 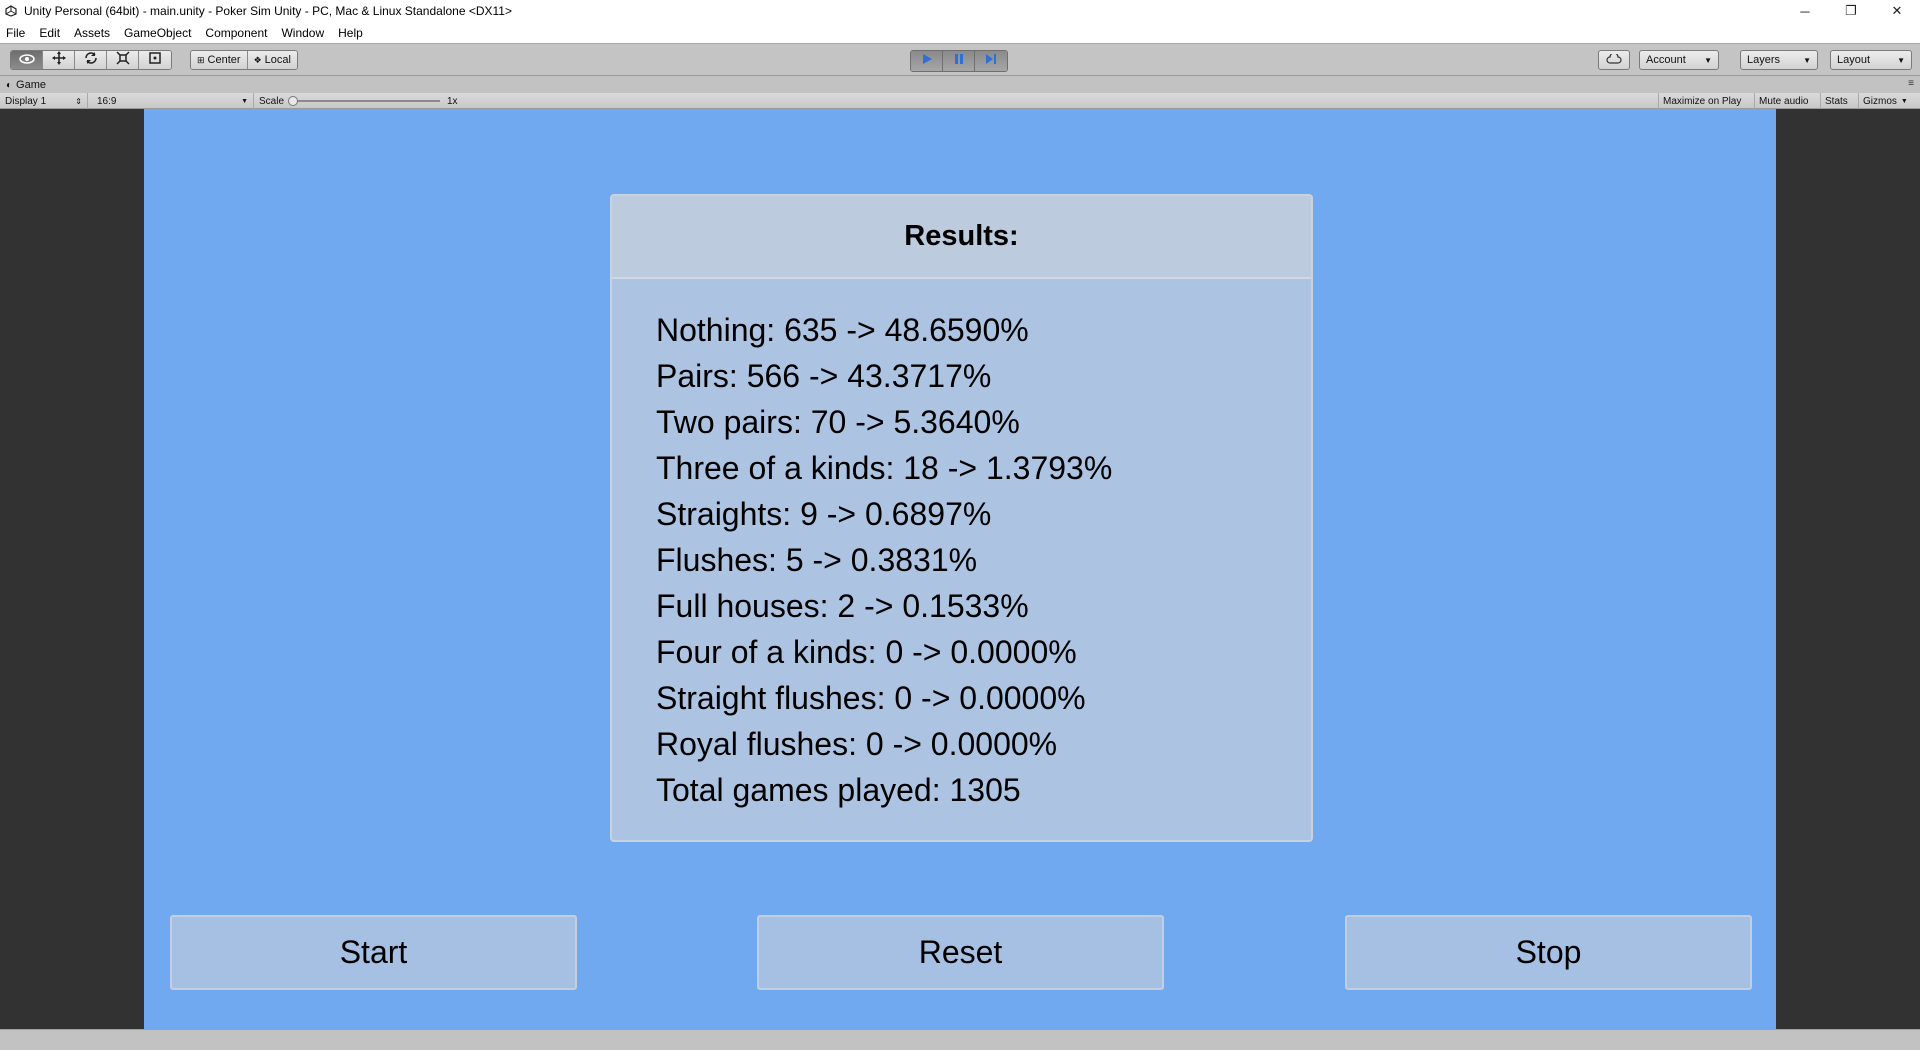 I want to click on gizmos-label: Gizmos, so click(x=1880, y=101).